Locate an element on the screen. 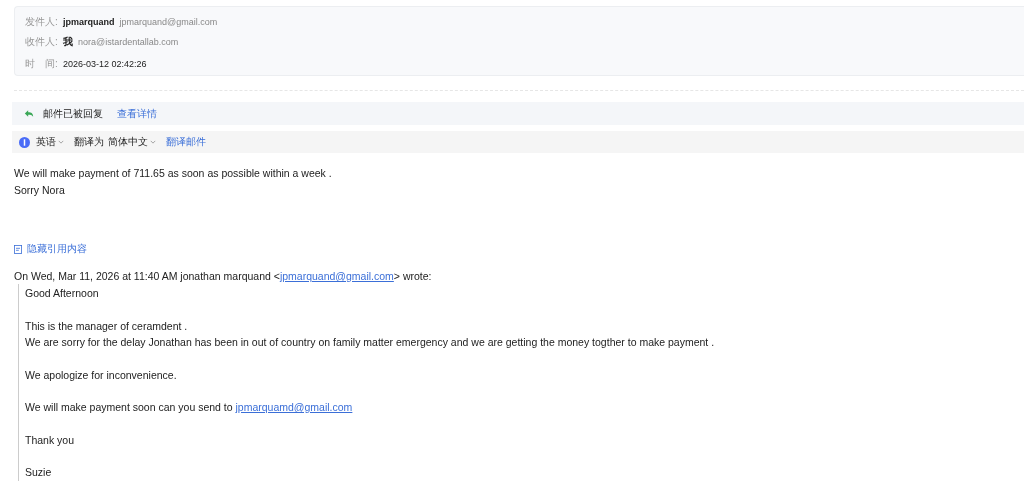 This screenshot has width=1024, height=492. hide-quote-link: 隐藏引用内容 is located at coordinates (57, 249).